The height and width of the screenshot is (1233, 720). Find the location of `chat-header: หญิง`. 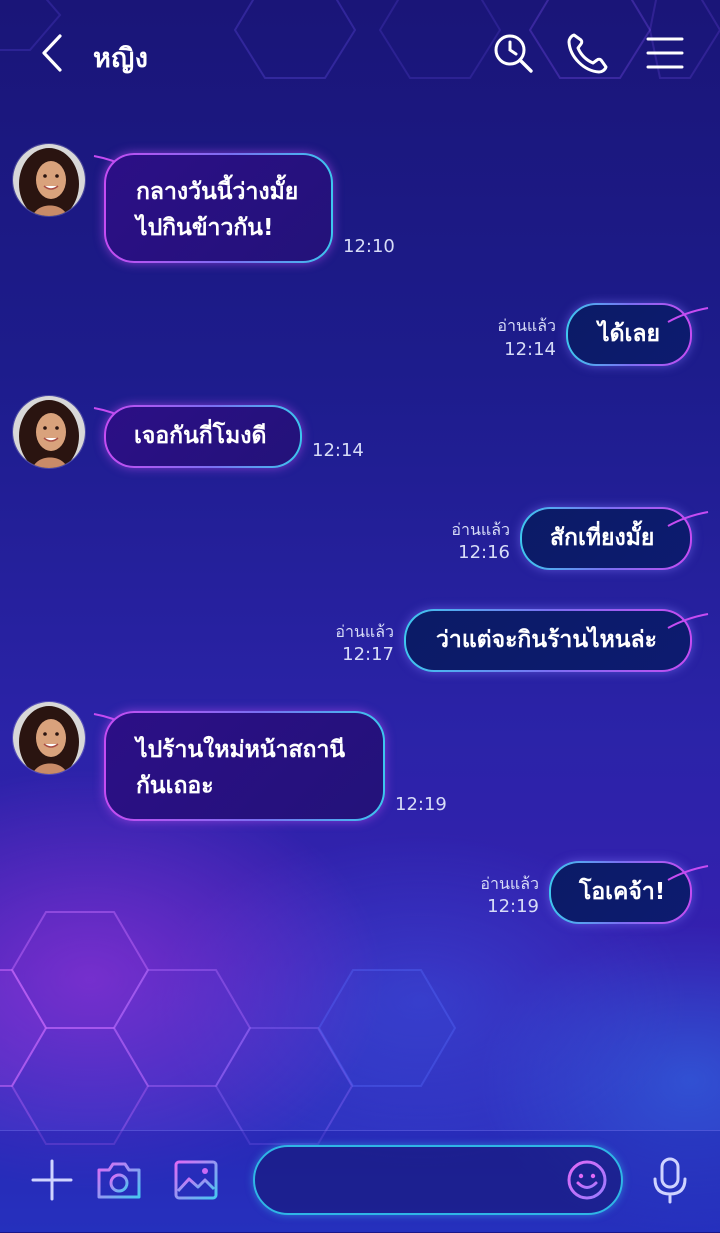

chat-header: หญิง is located at coordinates (360, 54).